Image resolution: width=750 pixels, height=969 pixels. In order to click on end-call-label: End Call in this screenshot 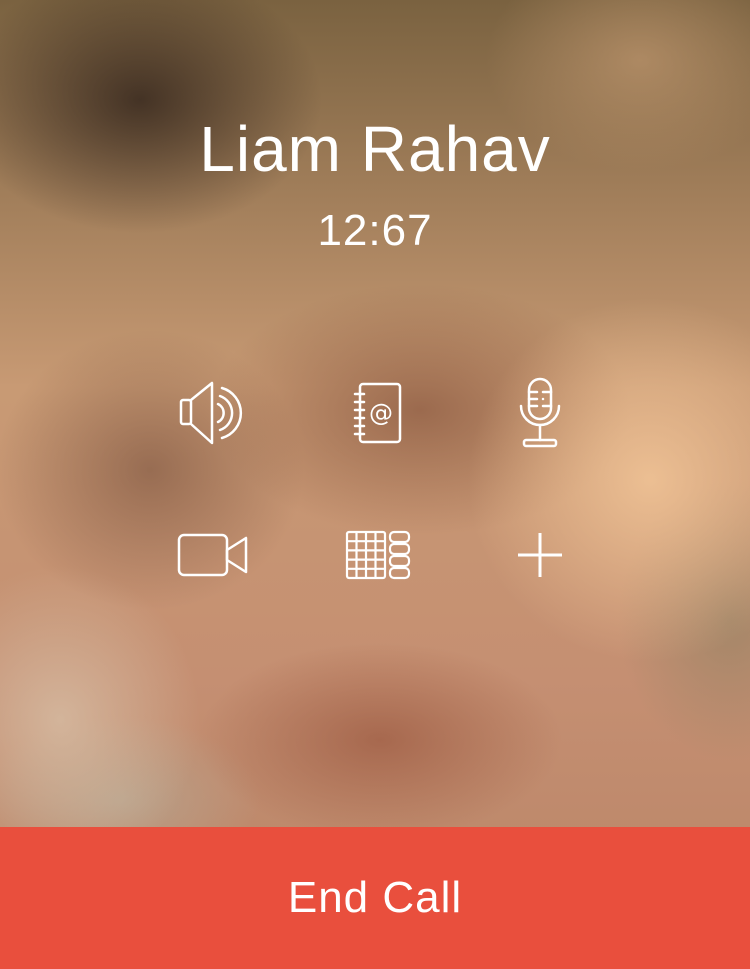, I will do `click(375, 897)`.